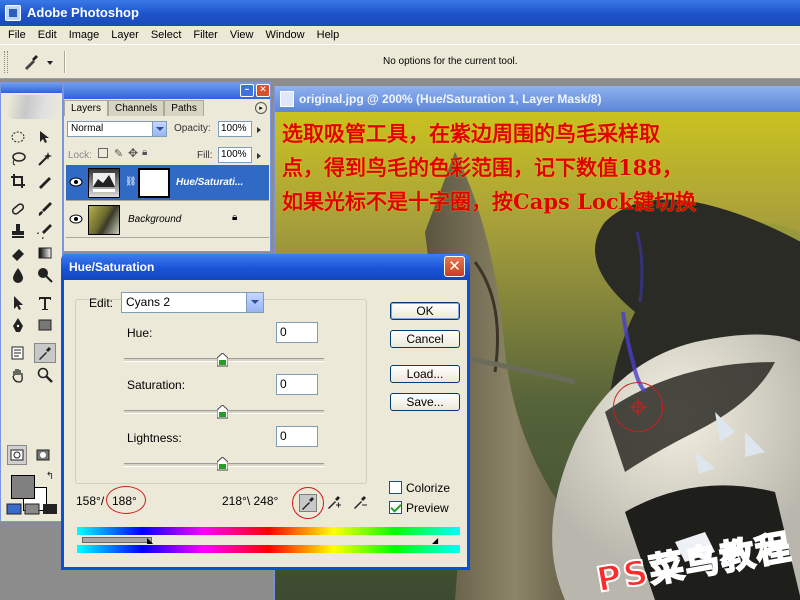 This screenshot has height=600, width=800. What do you see at coordinates (47, 35) in the screenshot?
I see `menu-edit: Edit` at bounding box center [47, 35].